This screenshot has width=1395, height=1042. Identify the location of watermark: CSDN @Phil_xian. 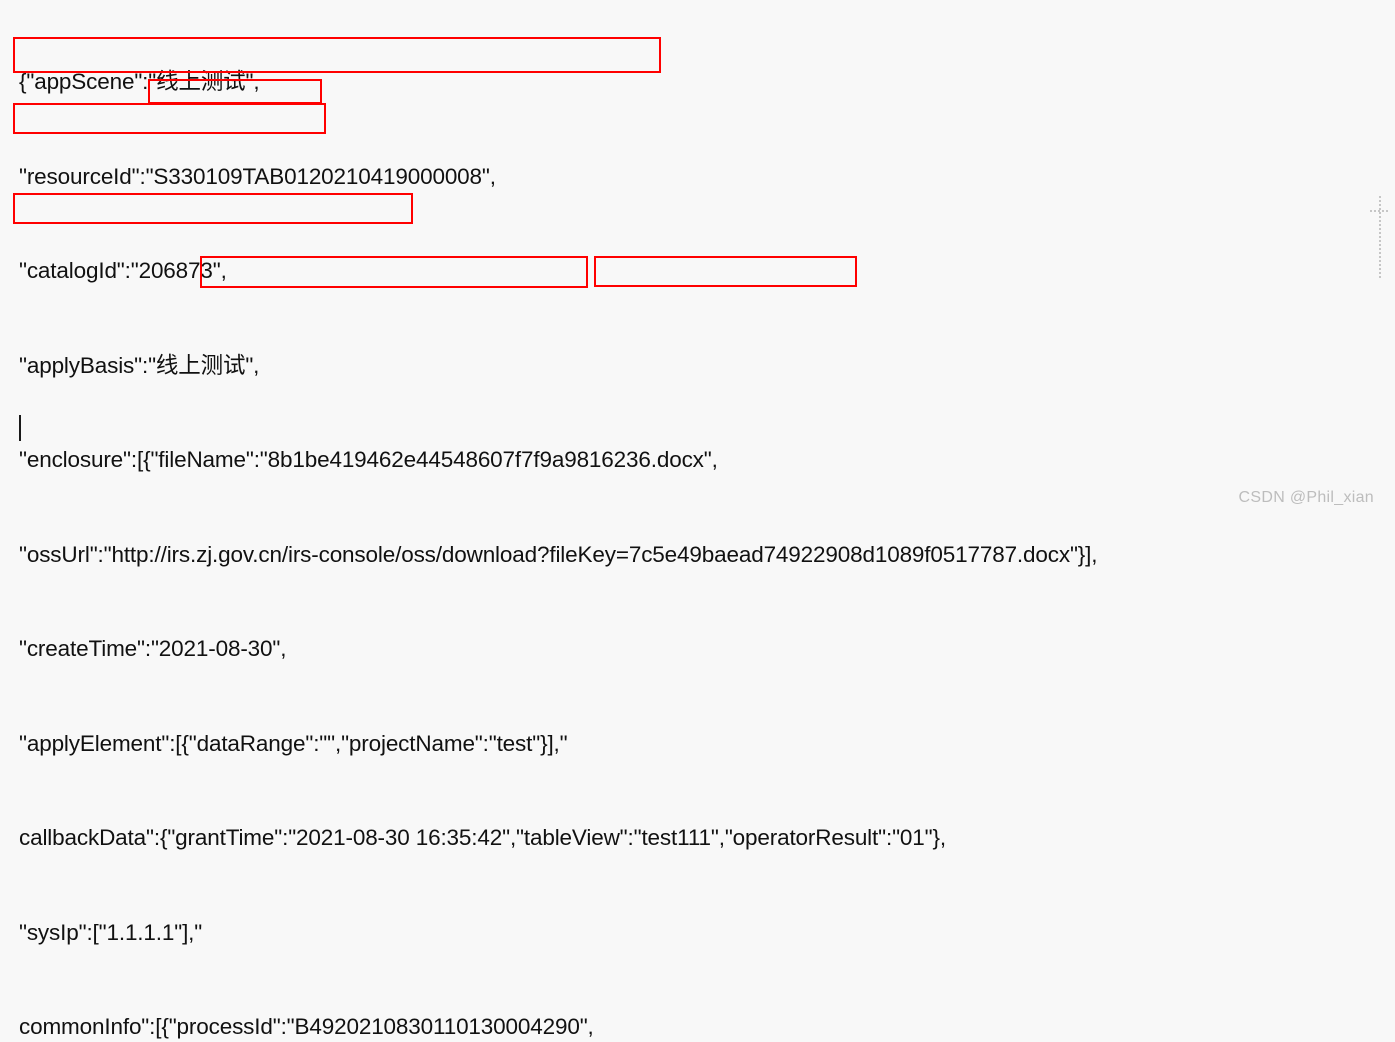
(1306, 497).